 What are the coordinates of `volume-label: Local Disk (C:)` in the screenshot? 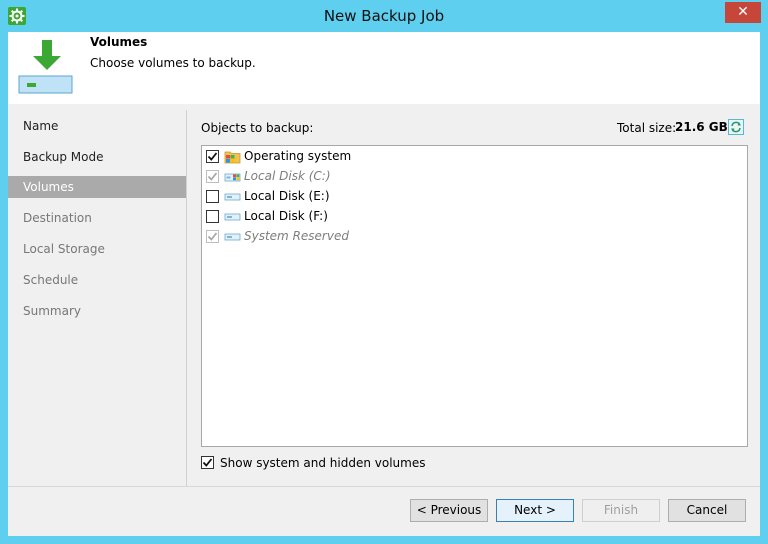 It's located at (287, 176).